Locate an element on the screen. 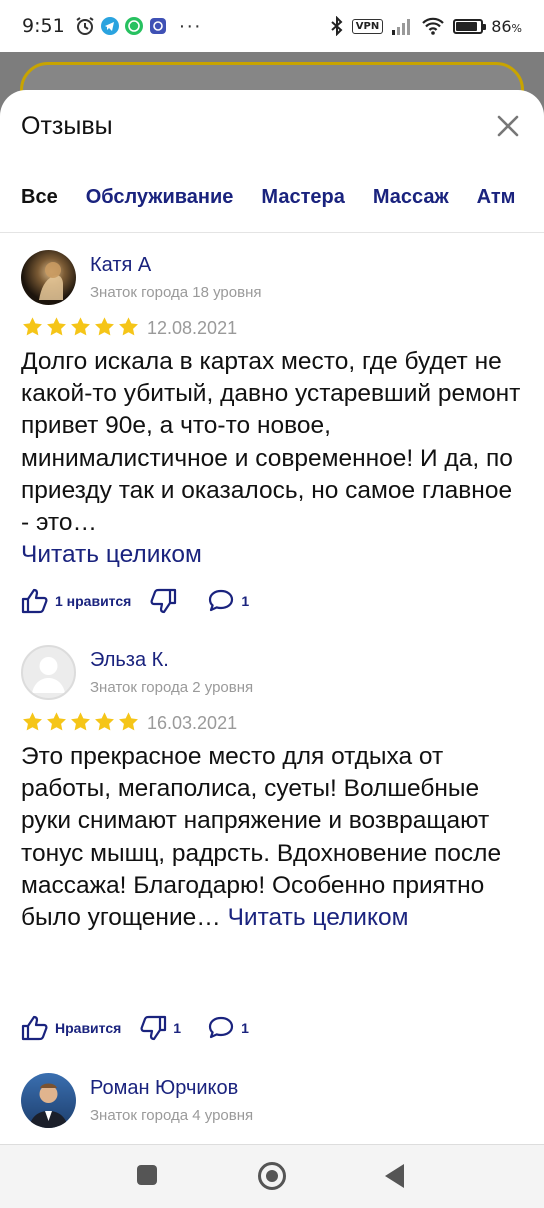 Image resolution: width=544 pixels, height=1208 pixels. dislike-count: 1 is located at coordinates (177, 1028).